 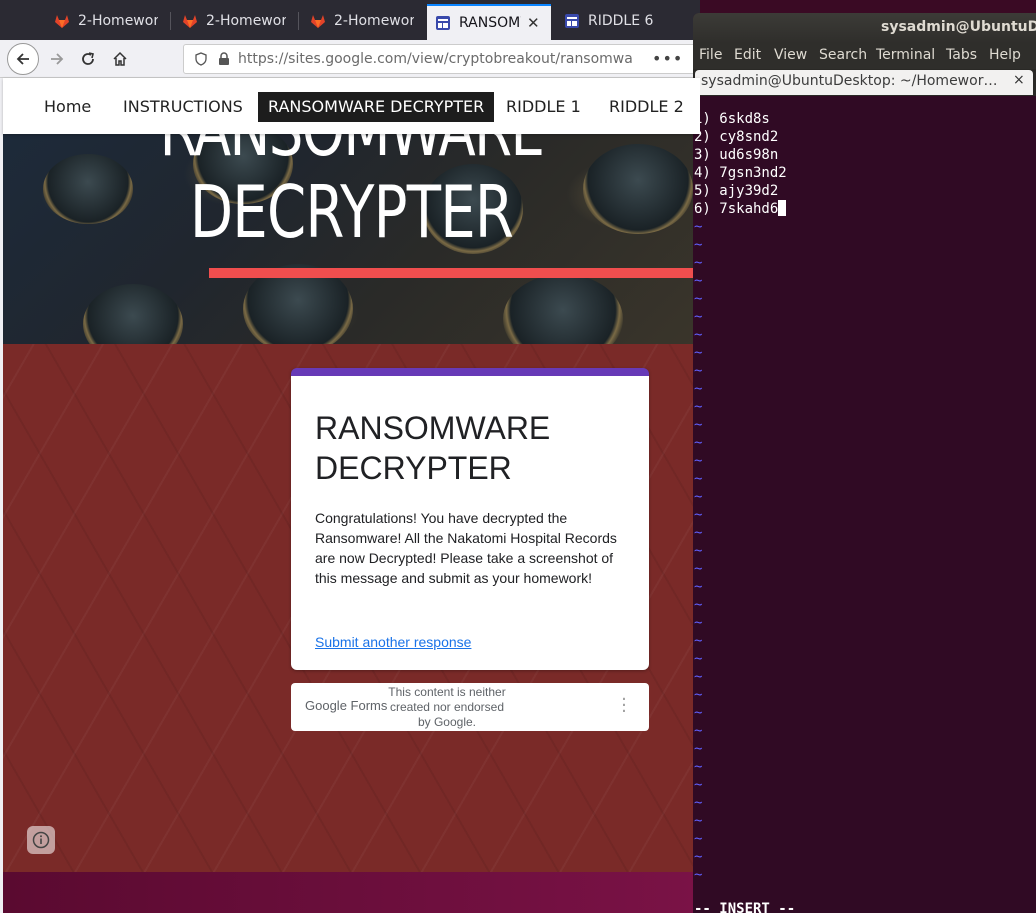 I want to click on close-tab-icon: ✕, so click(x=533, y=23).